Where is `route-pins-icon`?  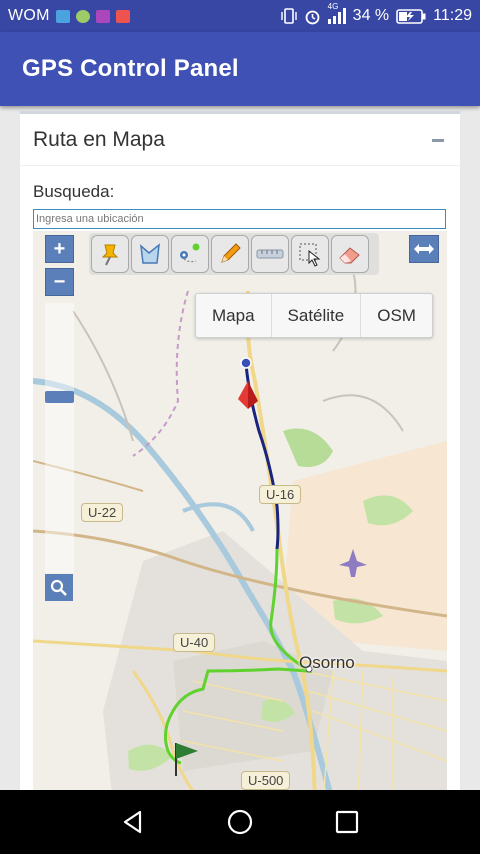
route-pins-icon is located at coordinates (190, 253).